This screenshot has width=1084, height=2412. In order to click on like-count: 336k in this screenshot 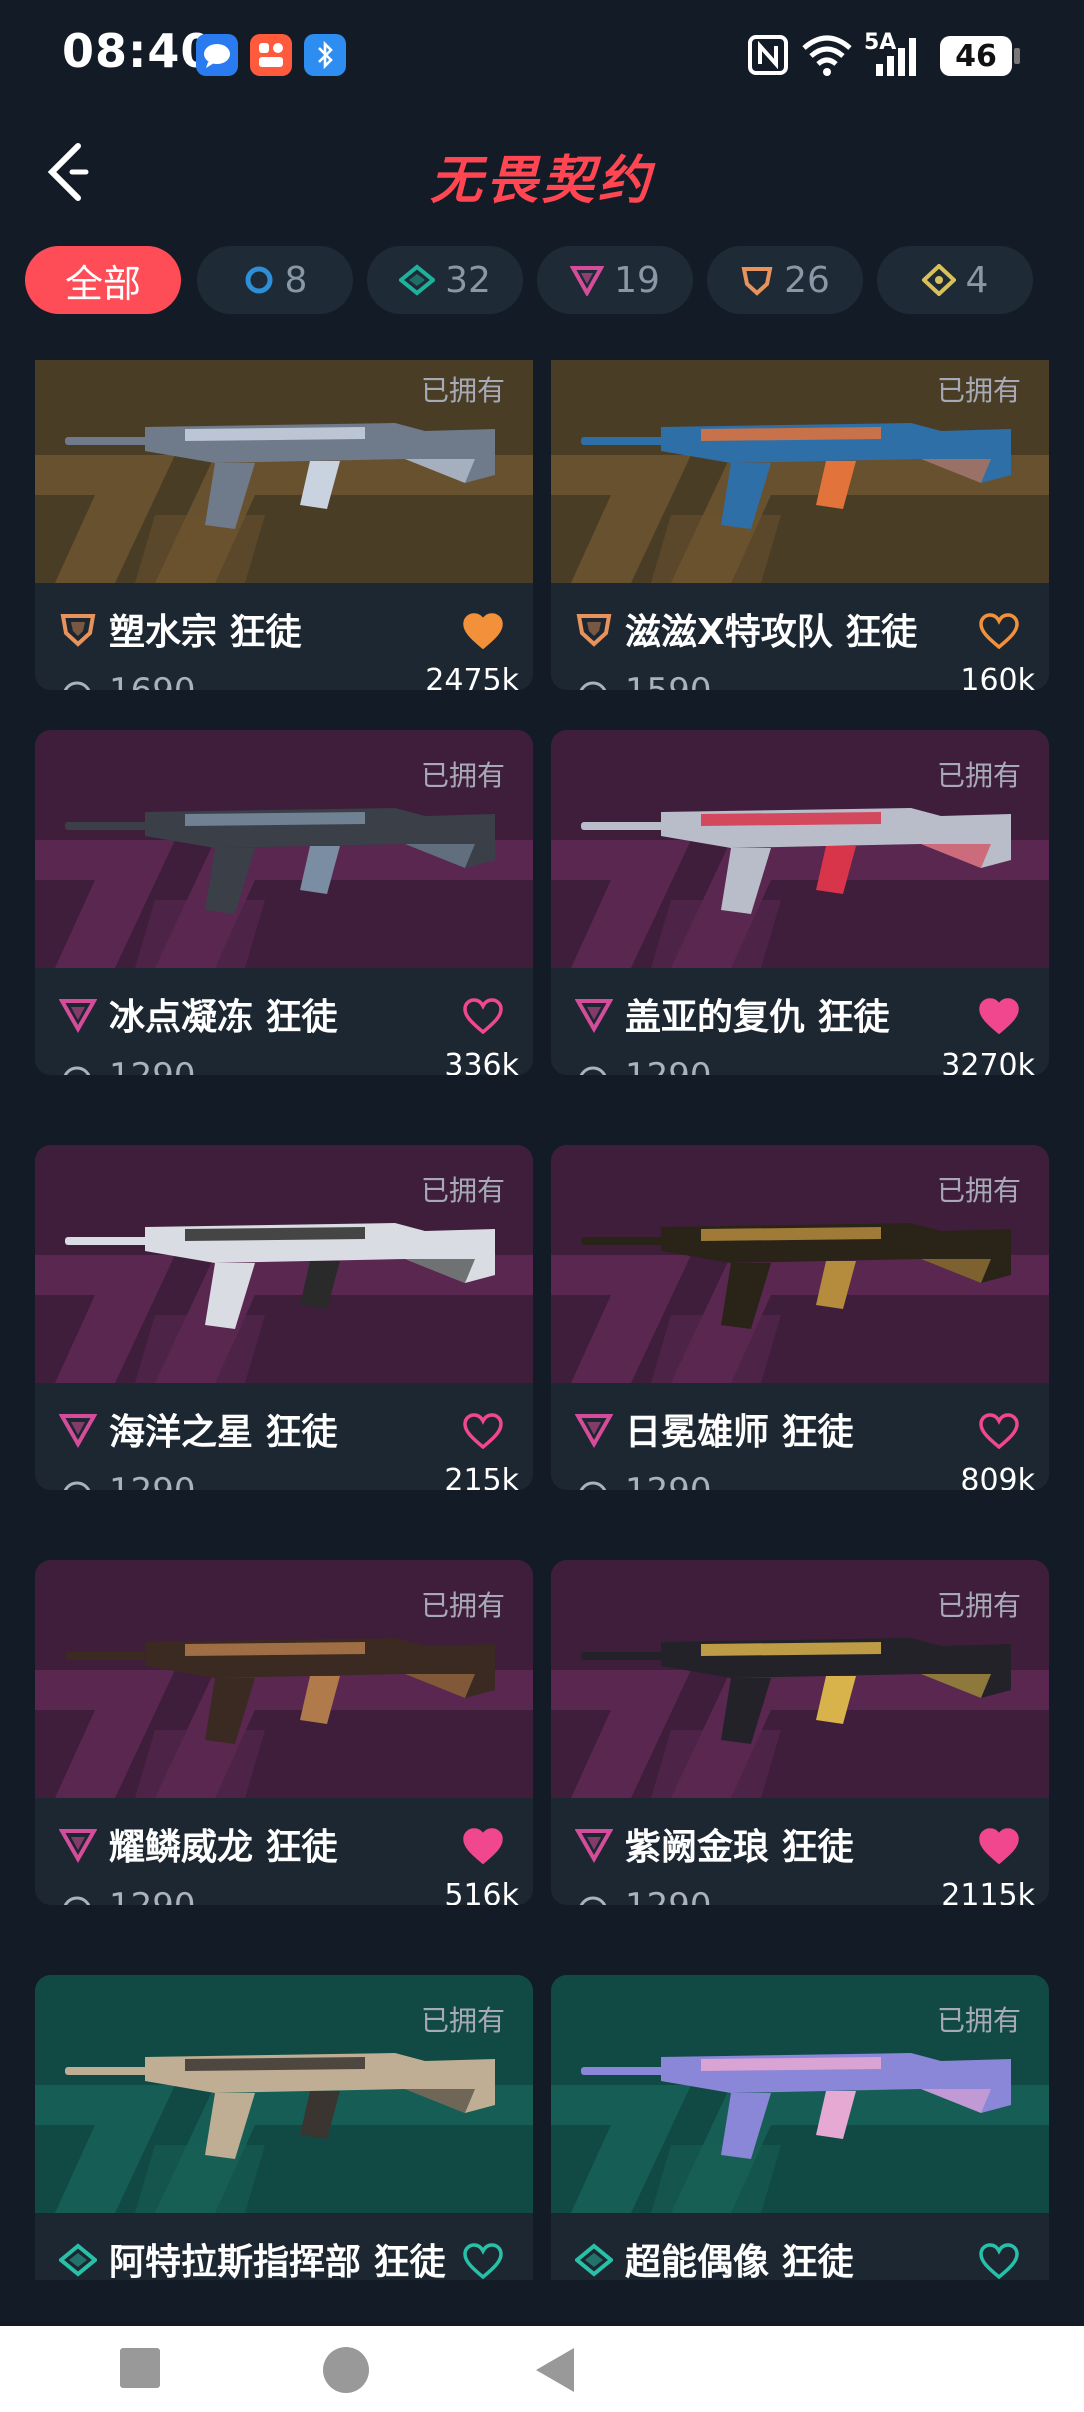, I will do `click(481, 1061)`.